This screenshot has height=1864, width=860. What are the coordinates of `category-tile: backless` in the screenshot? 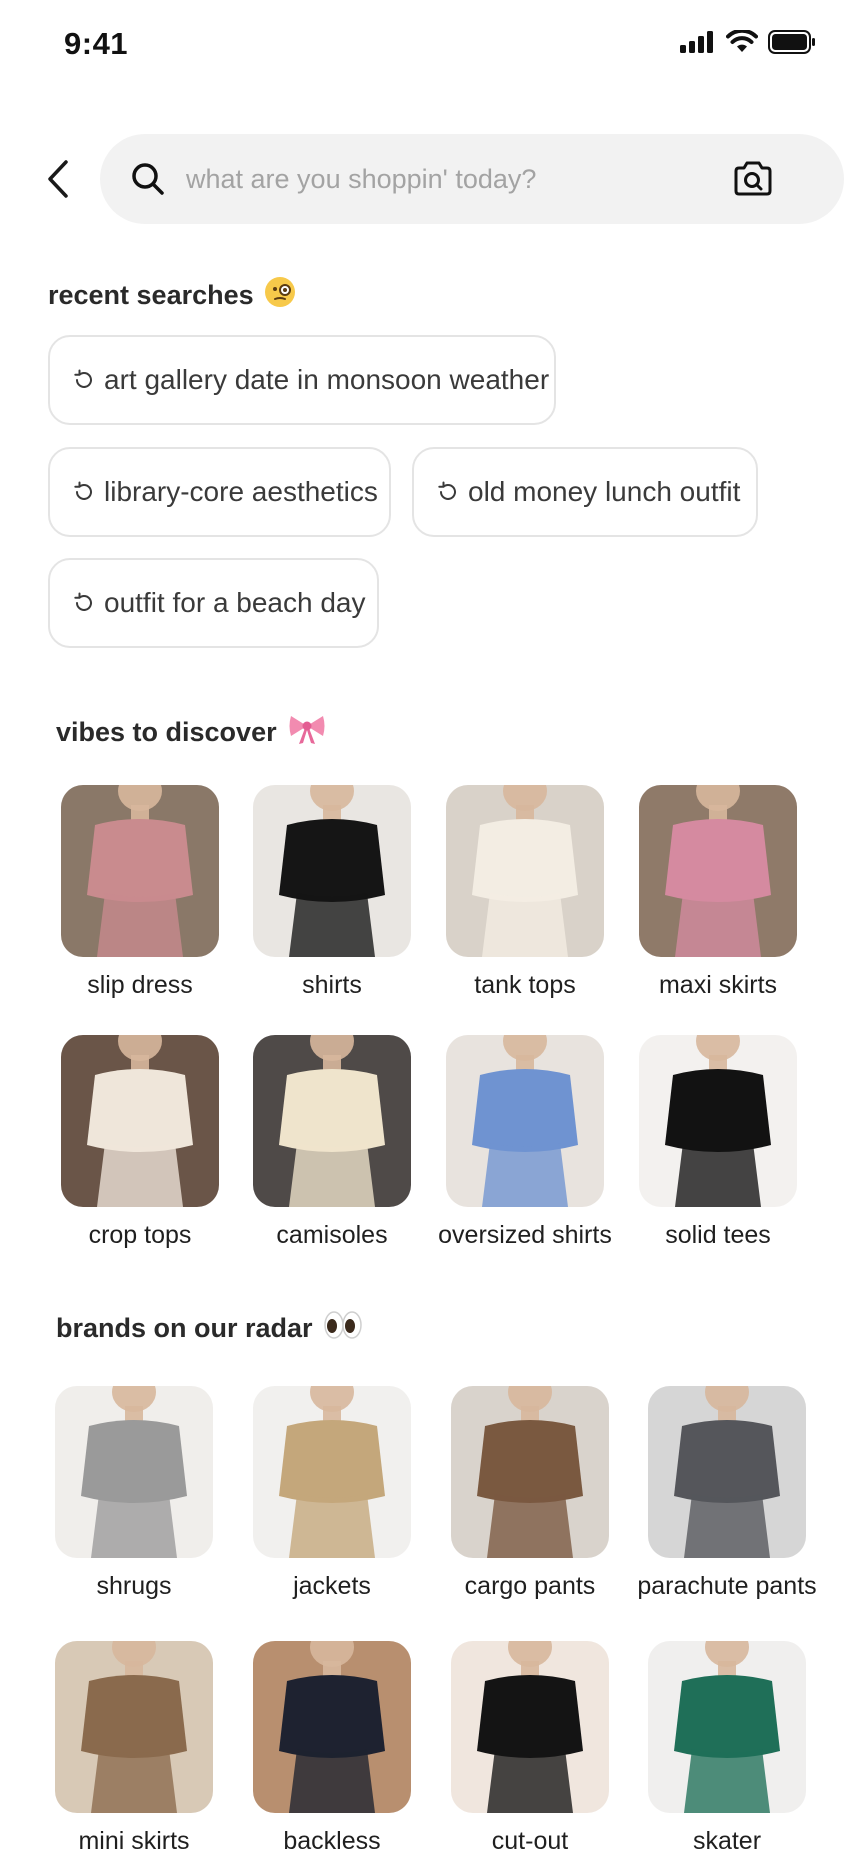 It's located at (332, 1748).